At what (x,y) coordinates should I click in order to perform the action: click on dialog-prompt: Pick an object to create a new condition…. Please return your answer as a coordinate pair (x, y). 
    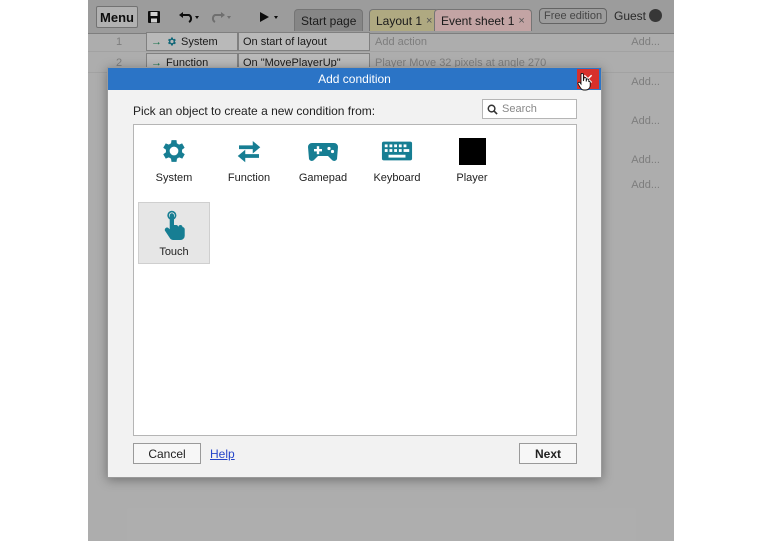
    Looking at the image, I should click on (254, 111).